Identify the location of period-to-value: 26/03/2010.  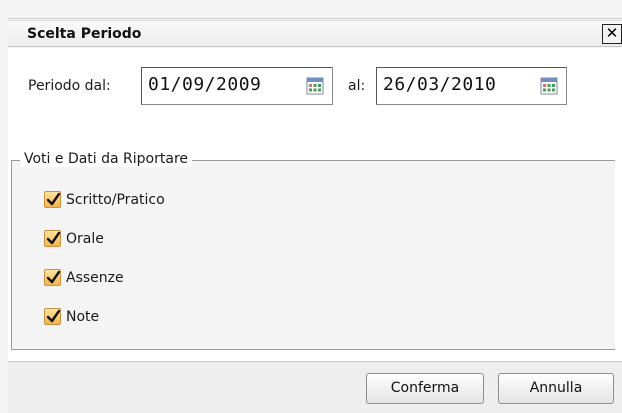
(440, 84).